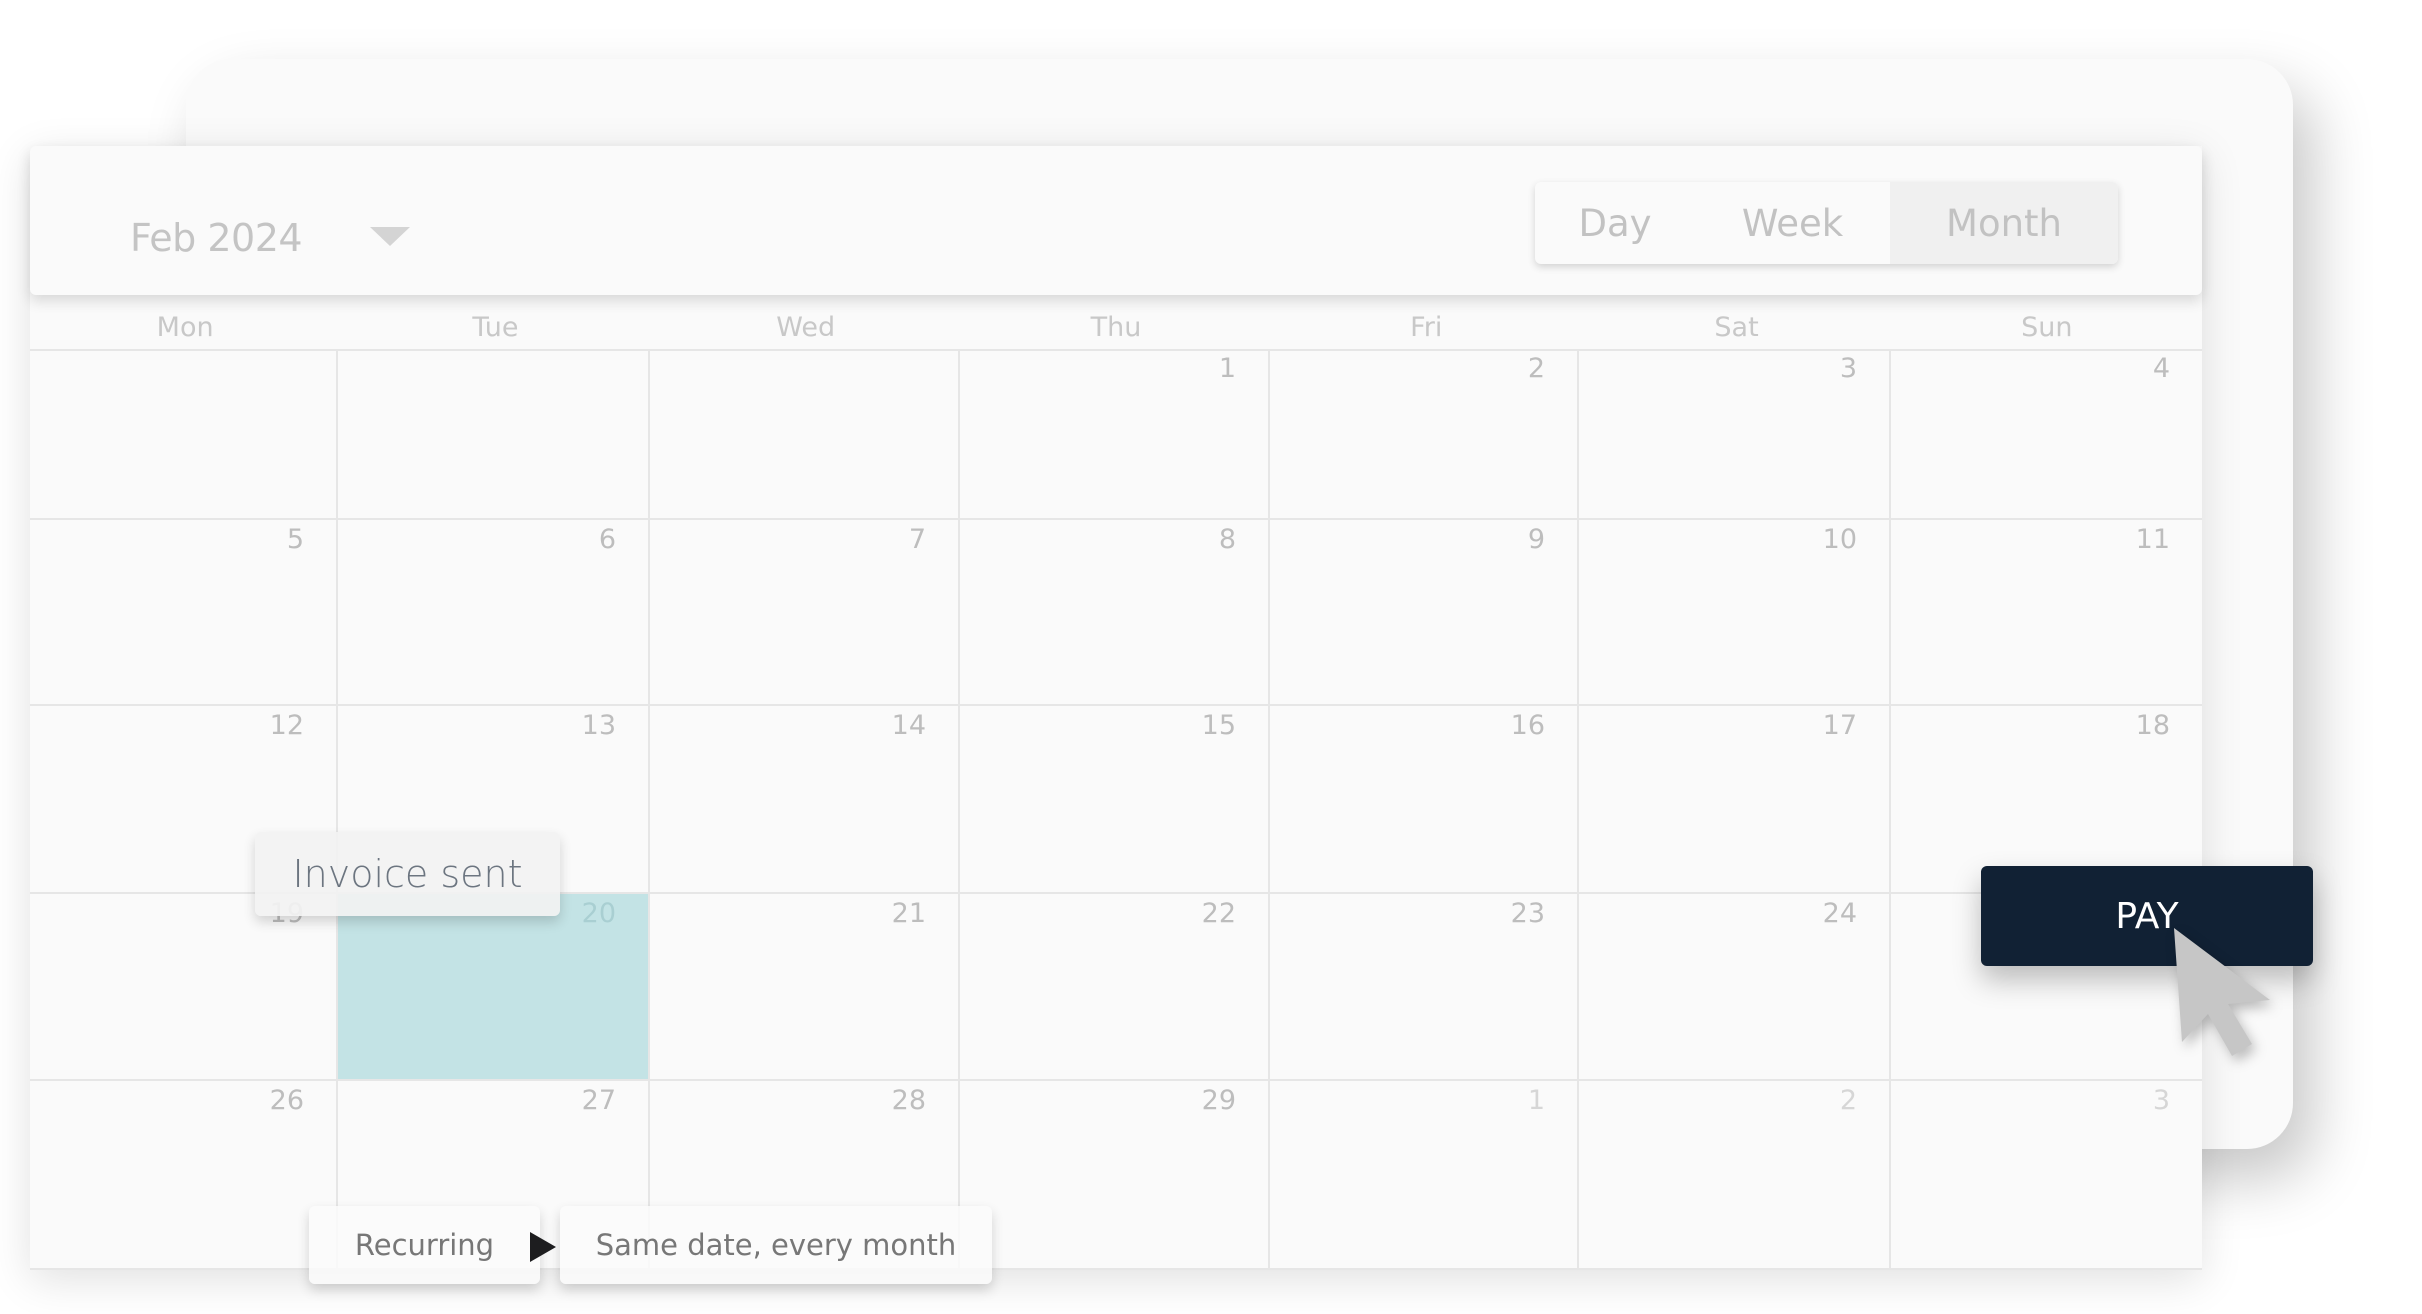 This screenshot has height=1314, width=2422. What do you see at coordinates (216, 238) in the screenshot?
I see `month-label: Feb 2024` at bounding box center [216, 238].